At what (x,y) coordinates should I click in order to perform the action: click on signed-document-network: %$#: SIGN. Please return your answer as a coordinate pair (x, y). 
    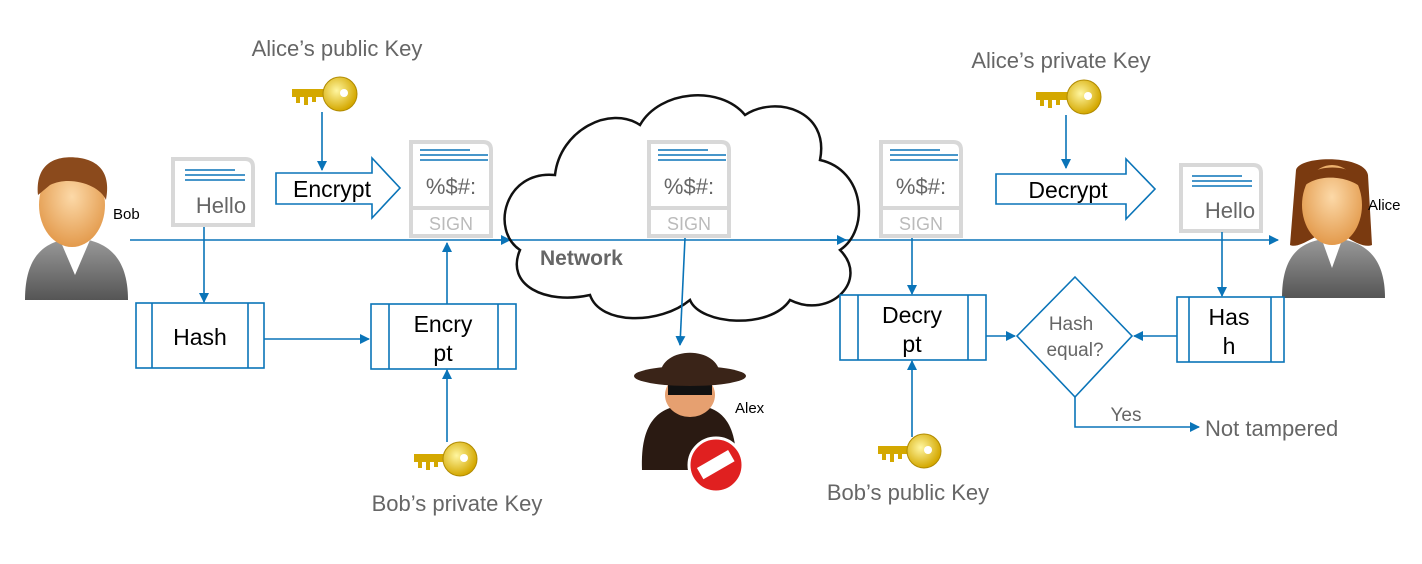
    Looking at the image, I should click on (689, 189).